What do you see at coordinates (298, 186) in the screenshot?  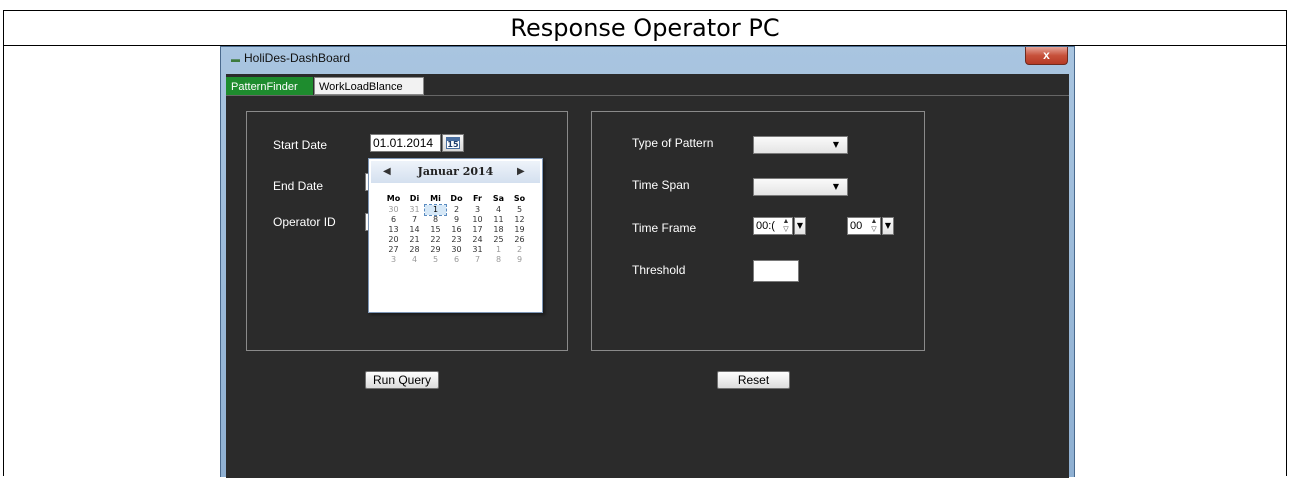 I see `end-date-label: End Date` at bounding box center [298, 186].